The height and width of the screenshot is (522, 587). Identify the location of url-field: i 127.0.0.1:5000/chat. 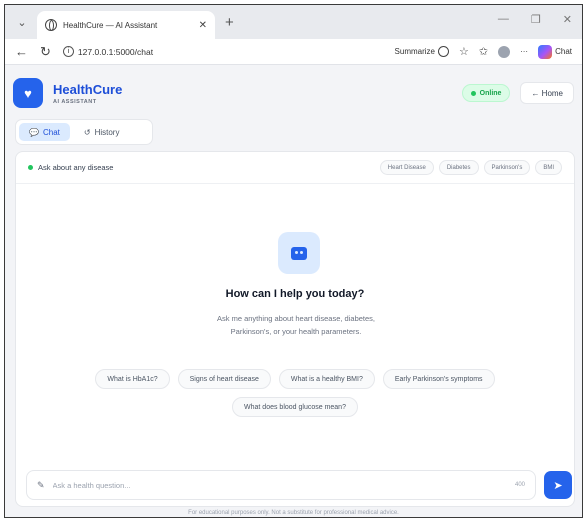
(228, 51).